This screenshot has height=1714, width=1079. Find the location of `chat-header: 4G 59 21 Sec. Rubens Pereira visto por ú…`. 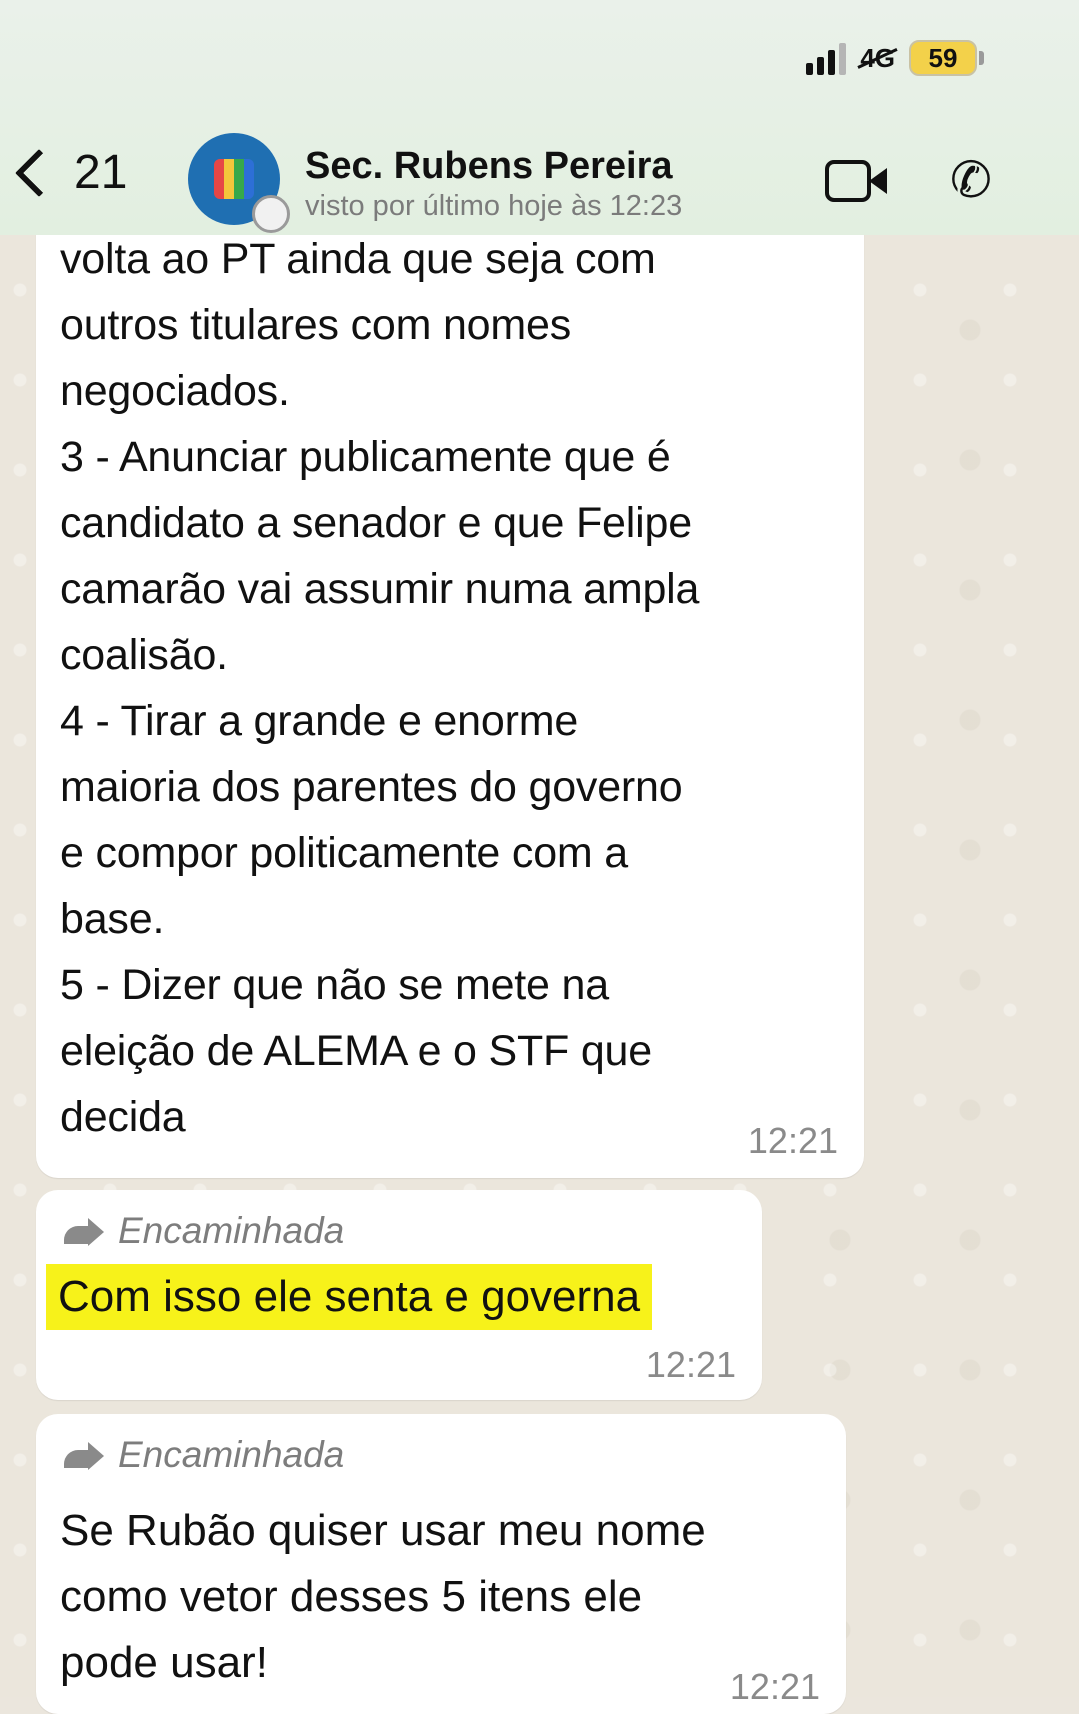

chat-header: 4G 59 21 Sec. Rubens Pereira visto por ú… is located at coordinates (539, 117).